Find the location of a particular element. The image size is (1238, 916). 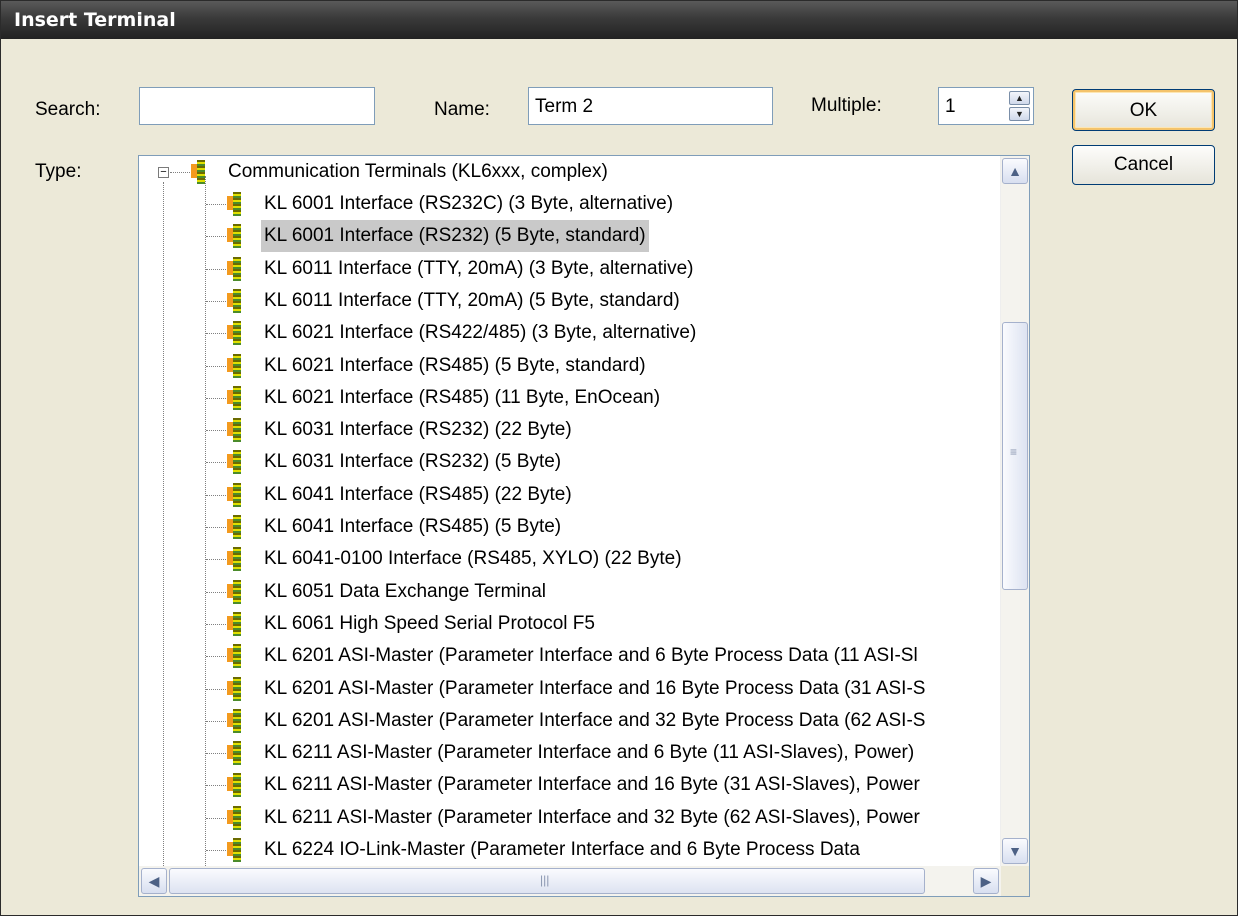

tree-line-children is located at coordinates (205, 521).